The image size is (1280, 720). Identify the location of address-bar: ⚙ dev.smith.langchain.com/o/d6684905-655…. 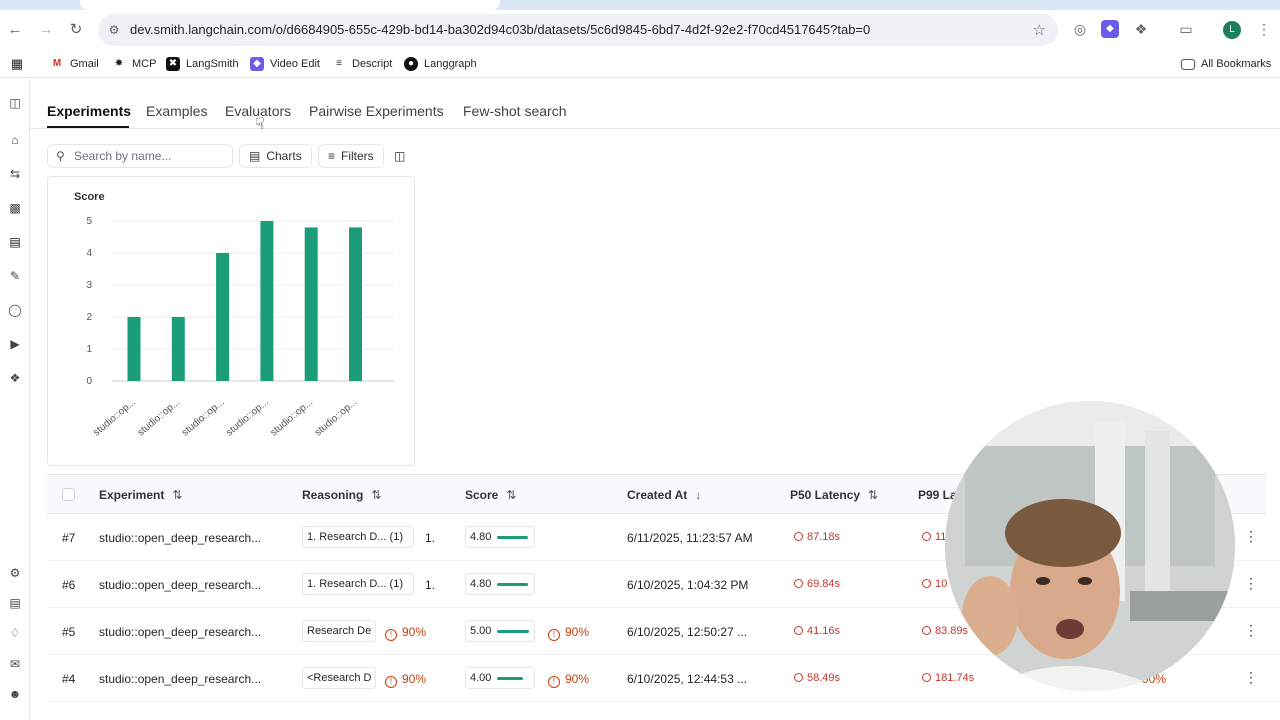
(578, 30).